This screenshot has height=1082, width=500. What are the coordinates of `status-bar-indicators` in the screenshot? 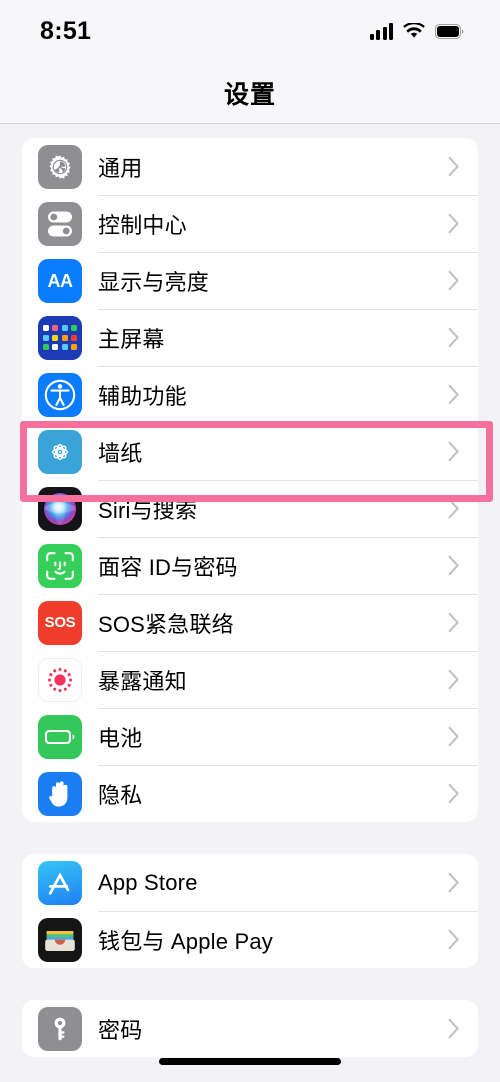 It's located at (417, 31).